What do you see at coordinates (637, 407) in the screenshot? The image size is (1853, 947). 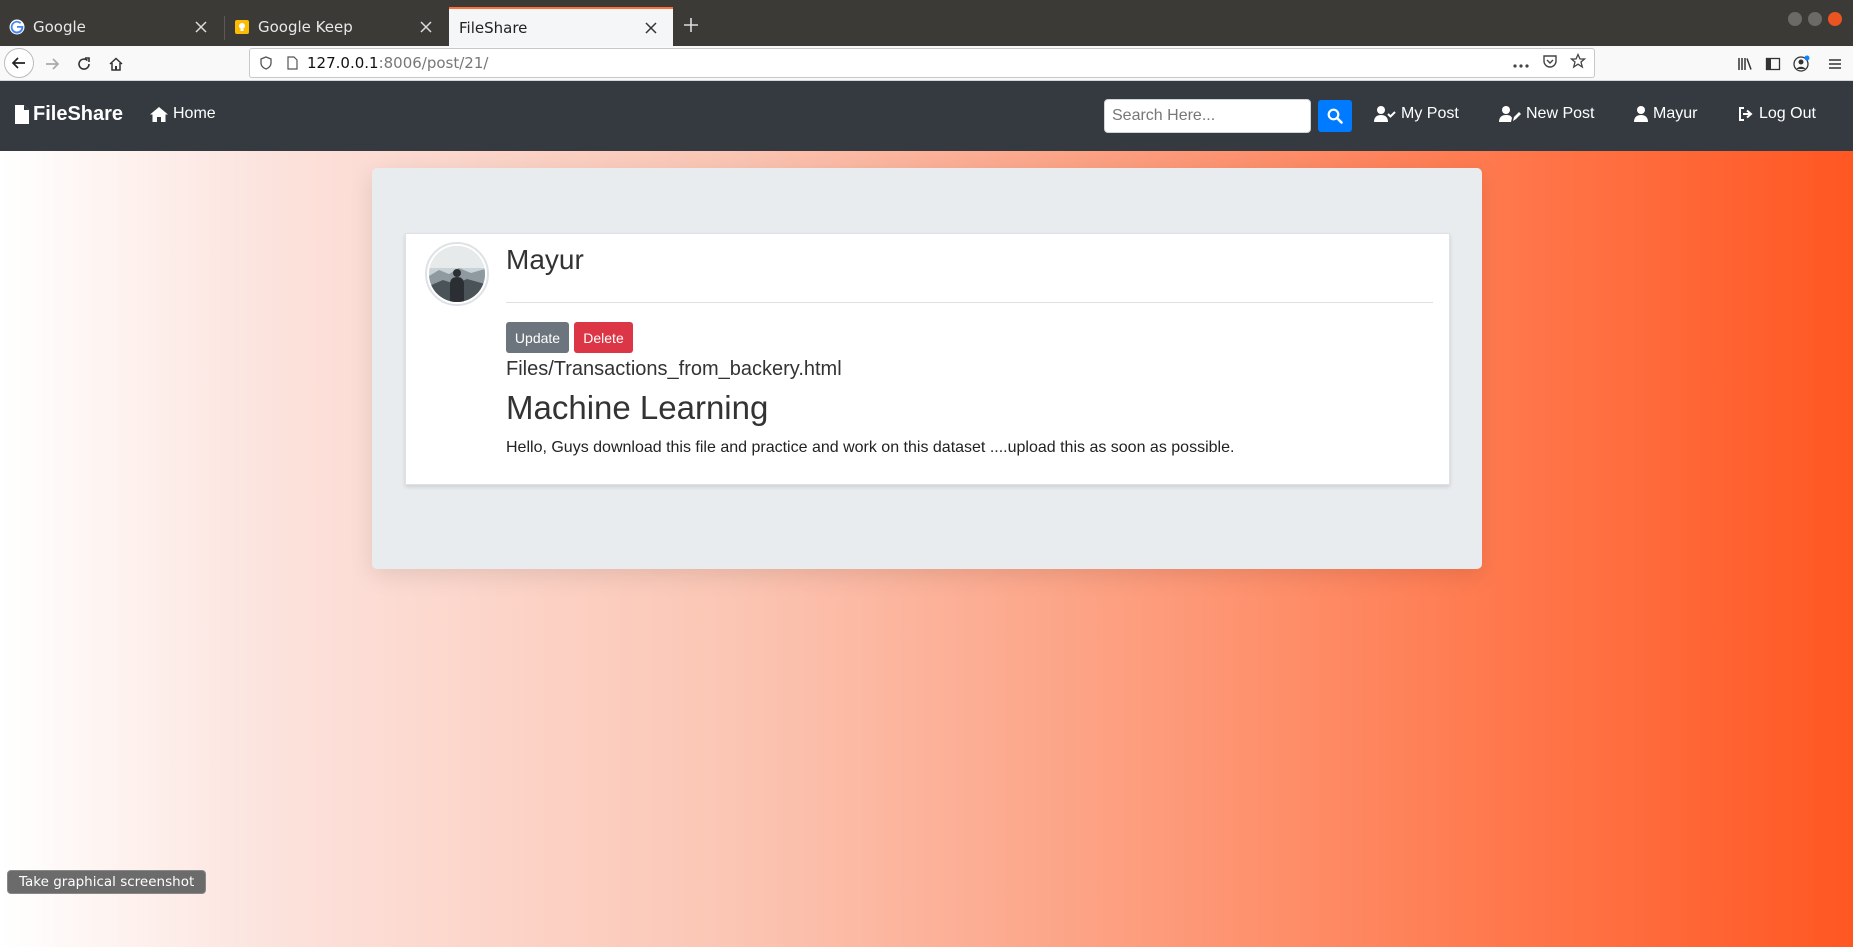 I see `post-title: Machine Learning` at bounding box center [637, 407].